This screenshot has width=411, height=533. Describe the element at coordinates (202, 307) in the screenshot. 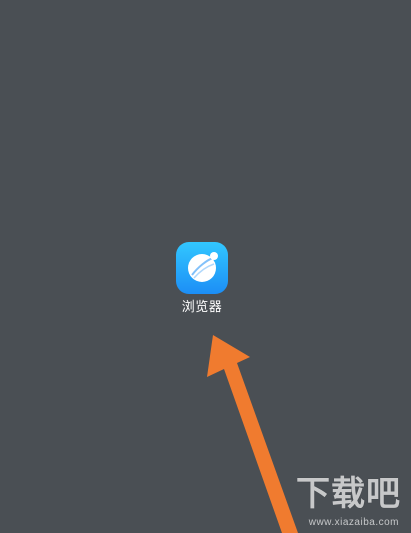

I see `browser-app-label: 浏览器` at that location.